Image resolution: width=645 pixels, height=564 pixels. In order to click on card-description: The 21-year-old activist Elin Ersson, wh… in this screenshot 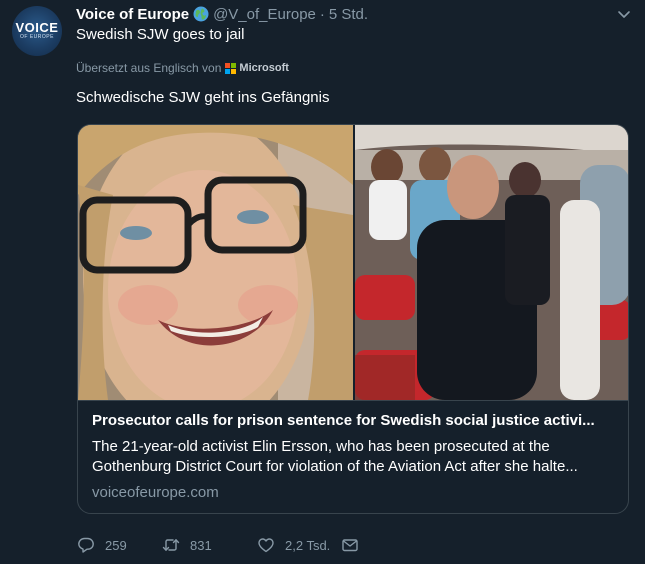, I will do `click(354, 457)`.